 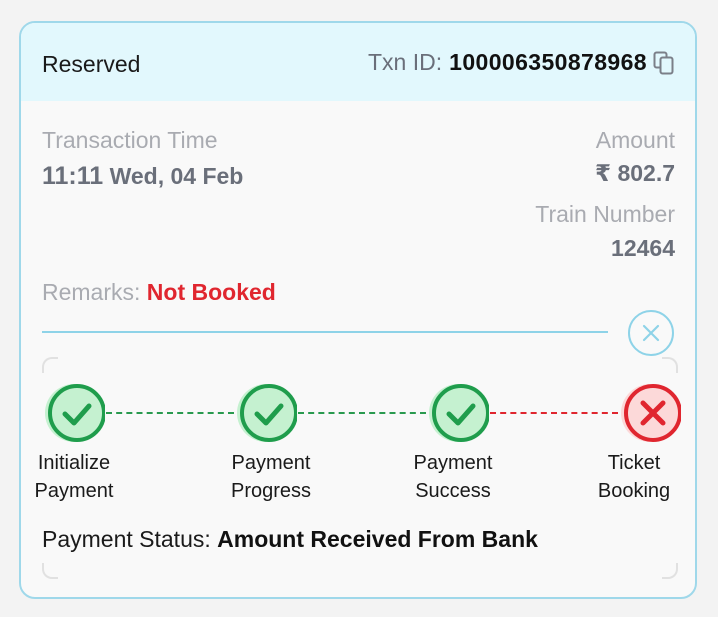 What do you see at coordinates (126, 539) in the screenshot?
I see `payment-status-label: Payment Status:` at bounding box center [126, 539].